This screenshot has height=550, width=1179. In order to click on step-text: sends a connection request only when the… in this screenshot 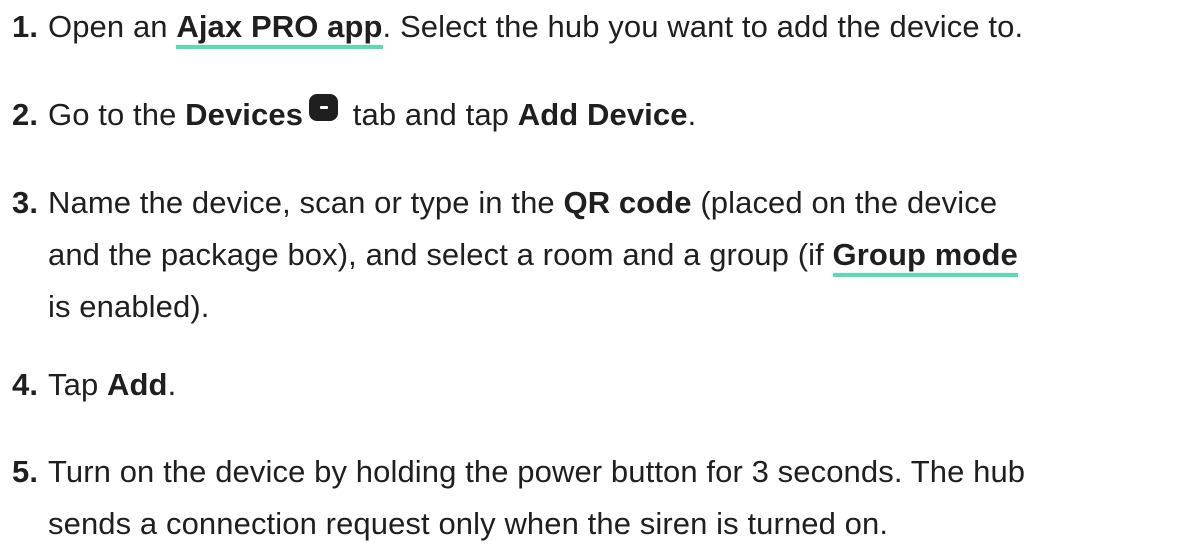, I will do `click(468, 523)`.